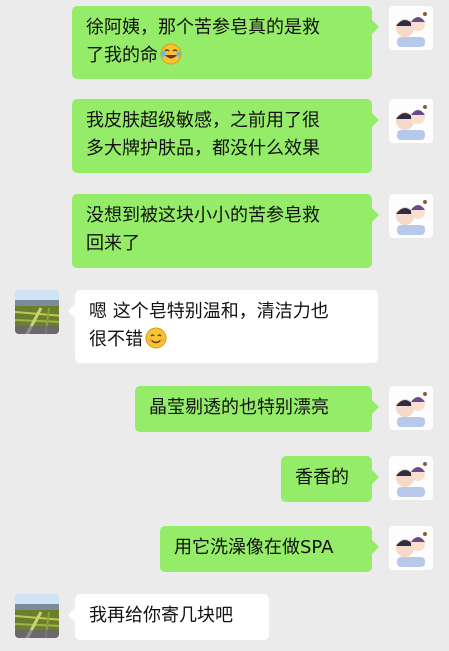 This screenshot has height=651, width=449. I want to click on message-line-text: 了我的命, so click(122, 55).